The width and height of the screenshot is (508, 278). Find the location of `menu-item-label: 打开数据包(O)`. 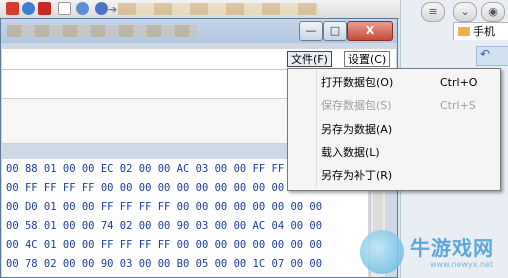

menu-item-label: 打开数据包(O) is located at coordinates (357, 82).